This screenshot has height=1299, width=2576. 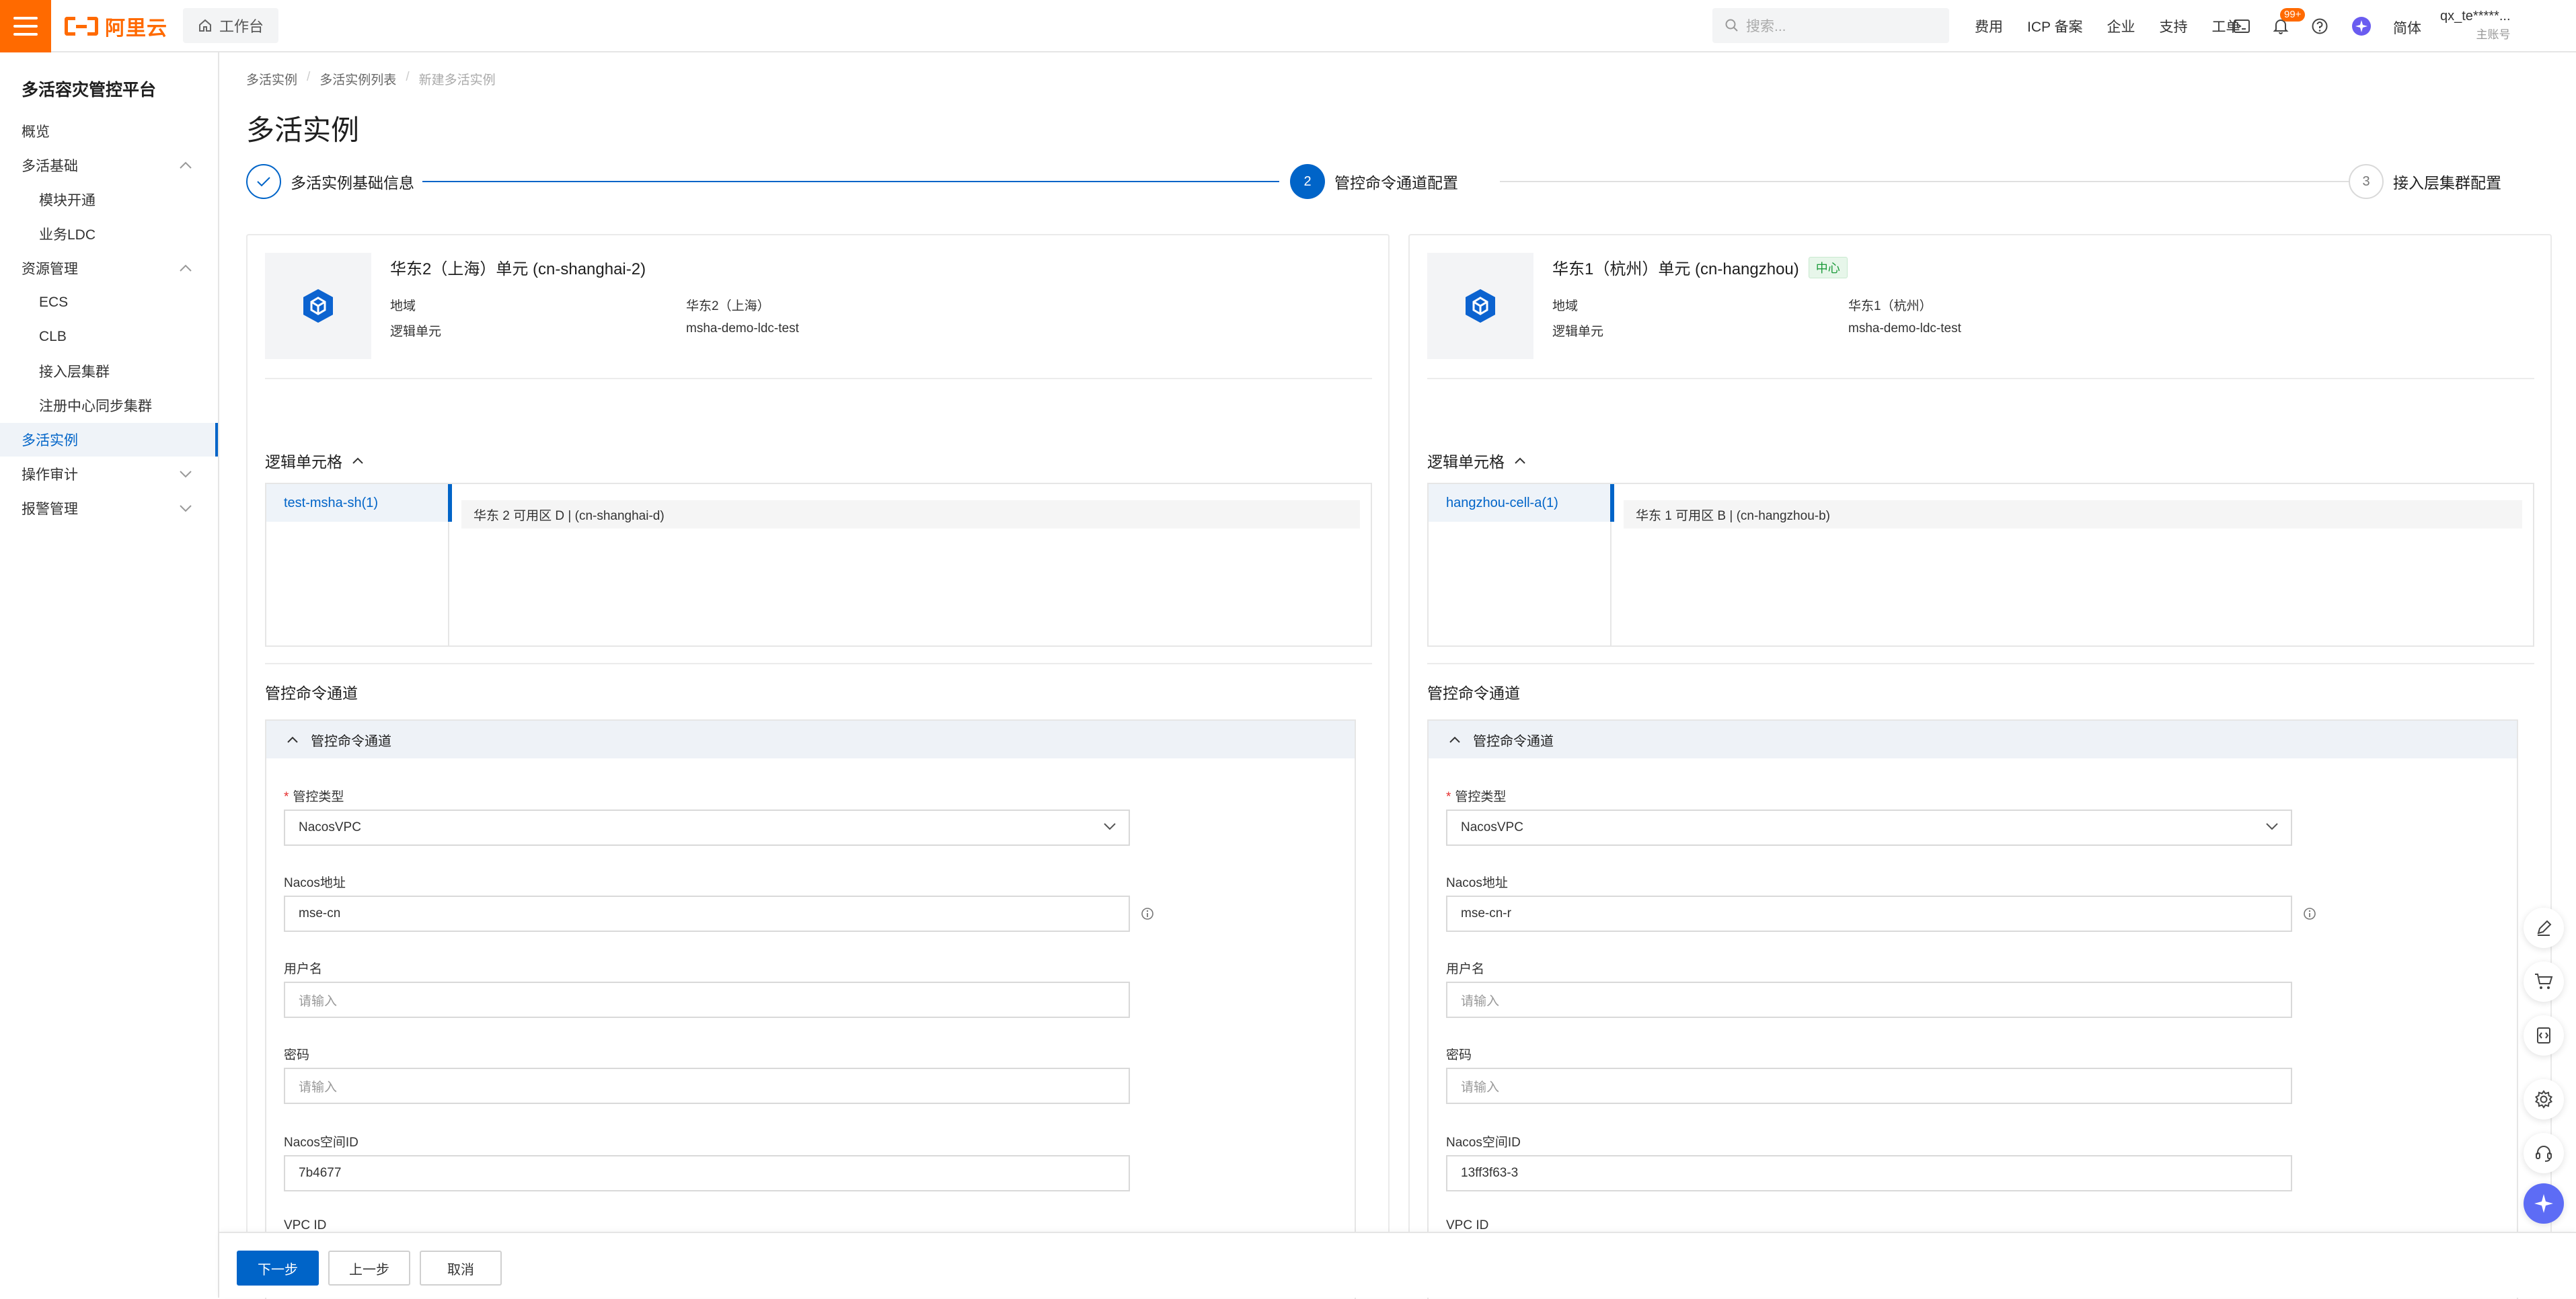 I want to click on namespace-input: 13ff3f63-3, so click(x=1869, y=1173).